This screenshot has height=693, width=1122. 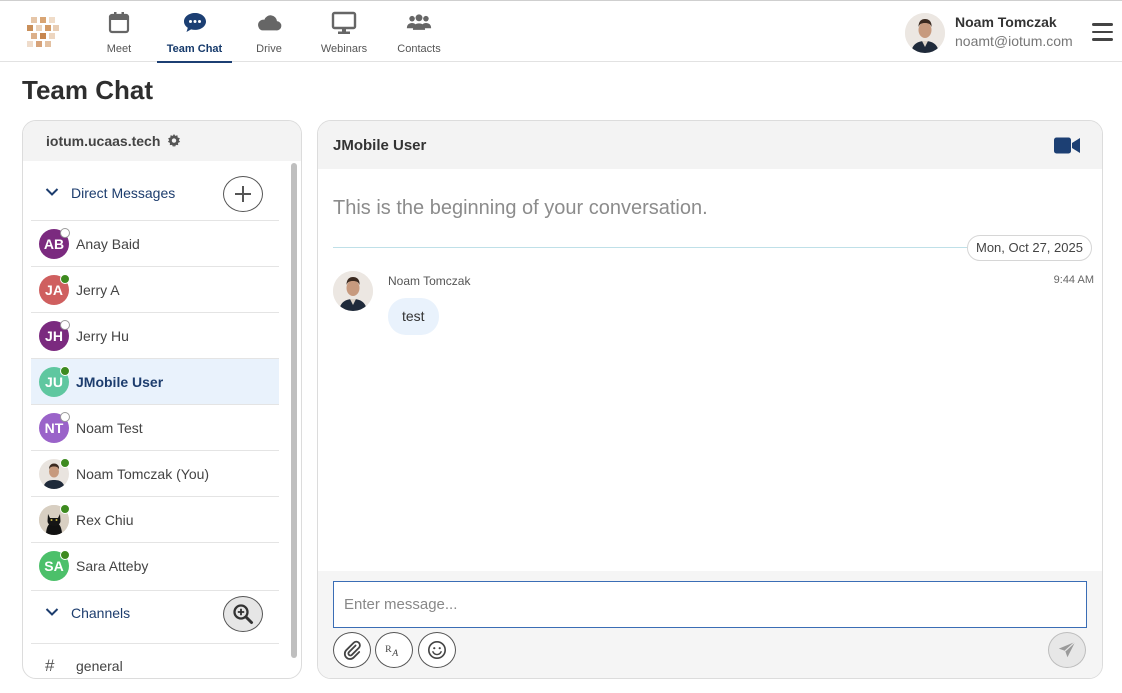 What do you see at coordinates (98, 290) in the screenshot?
I see `dm-name: Jerry A` at bounding box center [98, 290].